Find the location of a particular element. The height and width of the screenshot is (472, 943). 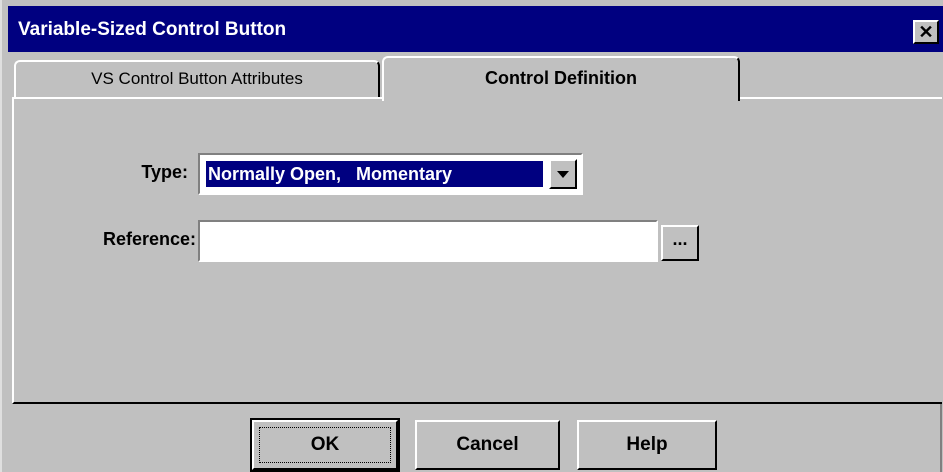

dropdown-arrow-button is located at coordinates (563, 174).